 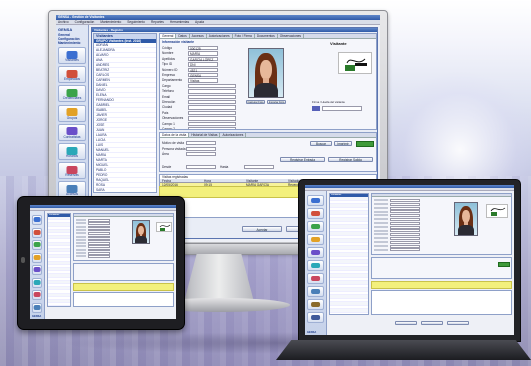 What do you see at coordinates (458, 323) in the screenshot?
I see `laptop-apply-button` at bounding box center [458, 323].